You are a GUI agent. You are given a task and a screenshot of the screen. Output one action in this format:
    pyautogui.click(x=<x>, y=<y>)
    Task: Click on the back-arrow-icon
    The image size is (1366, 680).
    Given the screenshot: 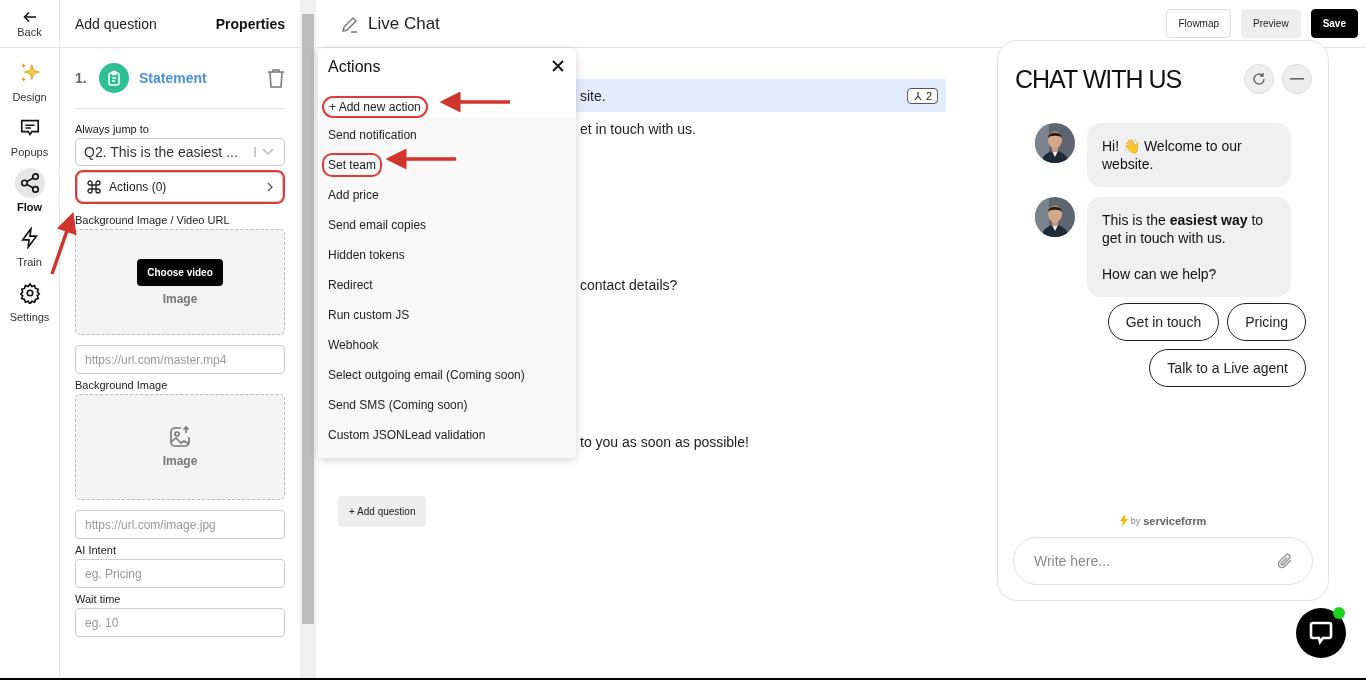 What is the action you would take?
    pyautogui.click(x=29, y=16)
    